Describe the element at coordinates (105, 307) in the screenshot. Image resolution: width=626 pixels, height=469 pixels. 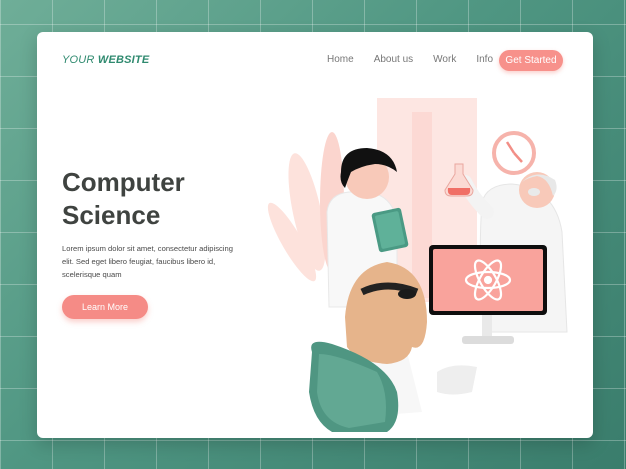
I see `learn-more-button: Learn More` at that location.